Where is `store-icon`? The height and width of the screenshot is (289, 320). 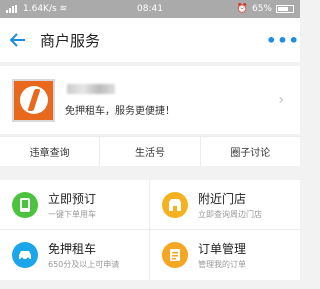
store-icon is located at coordinates (175, 204).